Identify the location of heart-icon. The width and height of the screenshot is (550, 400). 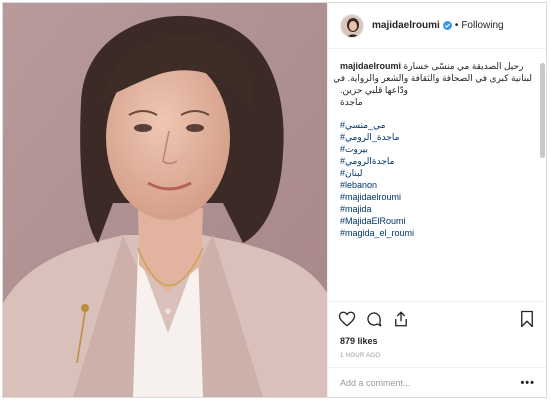
(347, 319).